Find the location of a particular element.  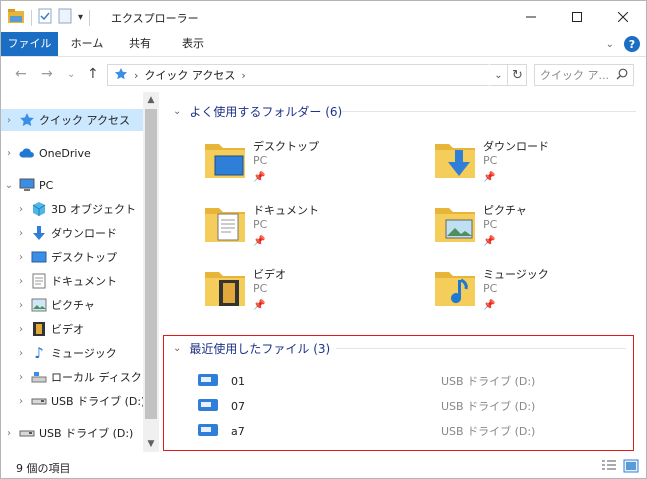

file-name: a7 is located at coordinates (238, 431).